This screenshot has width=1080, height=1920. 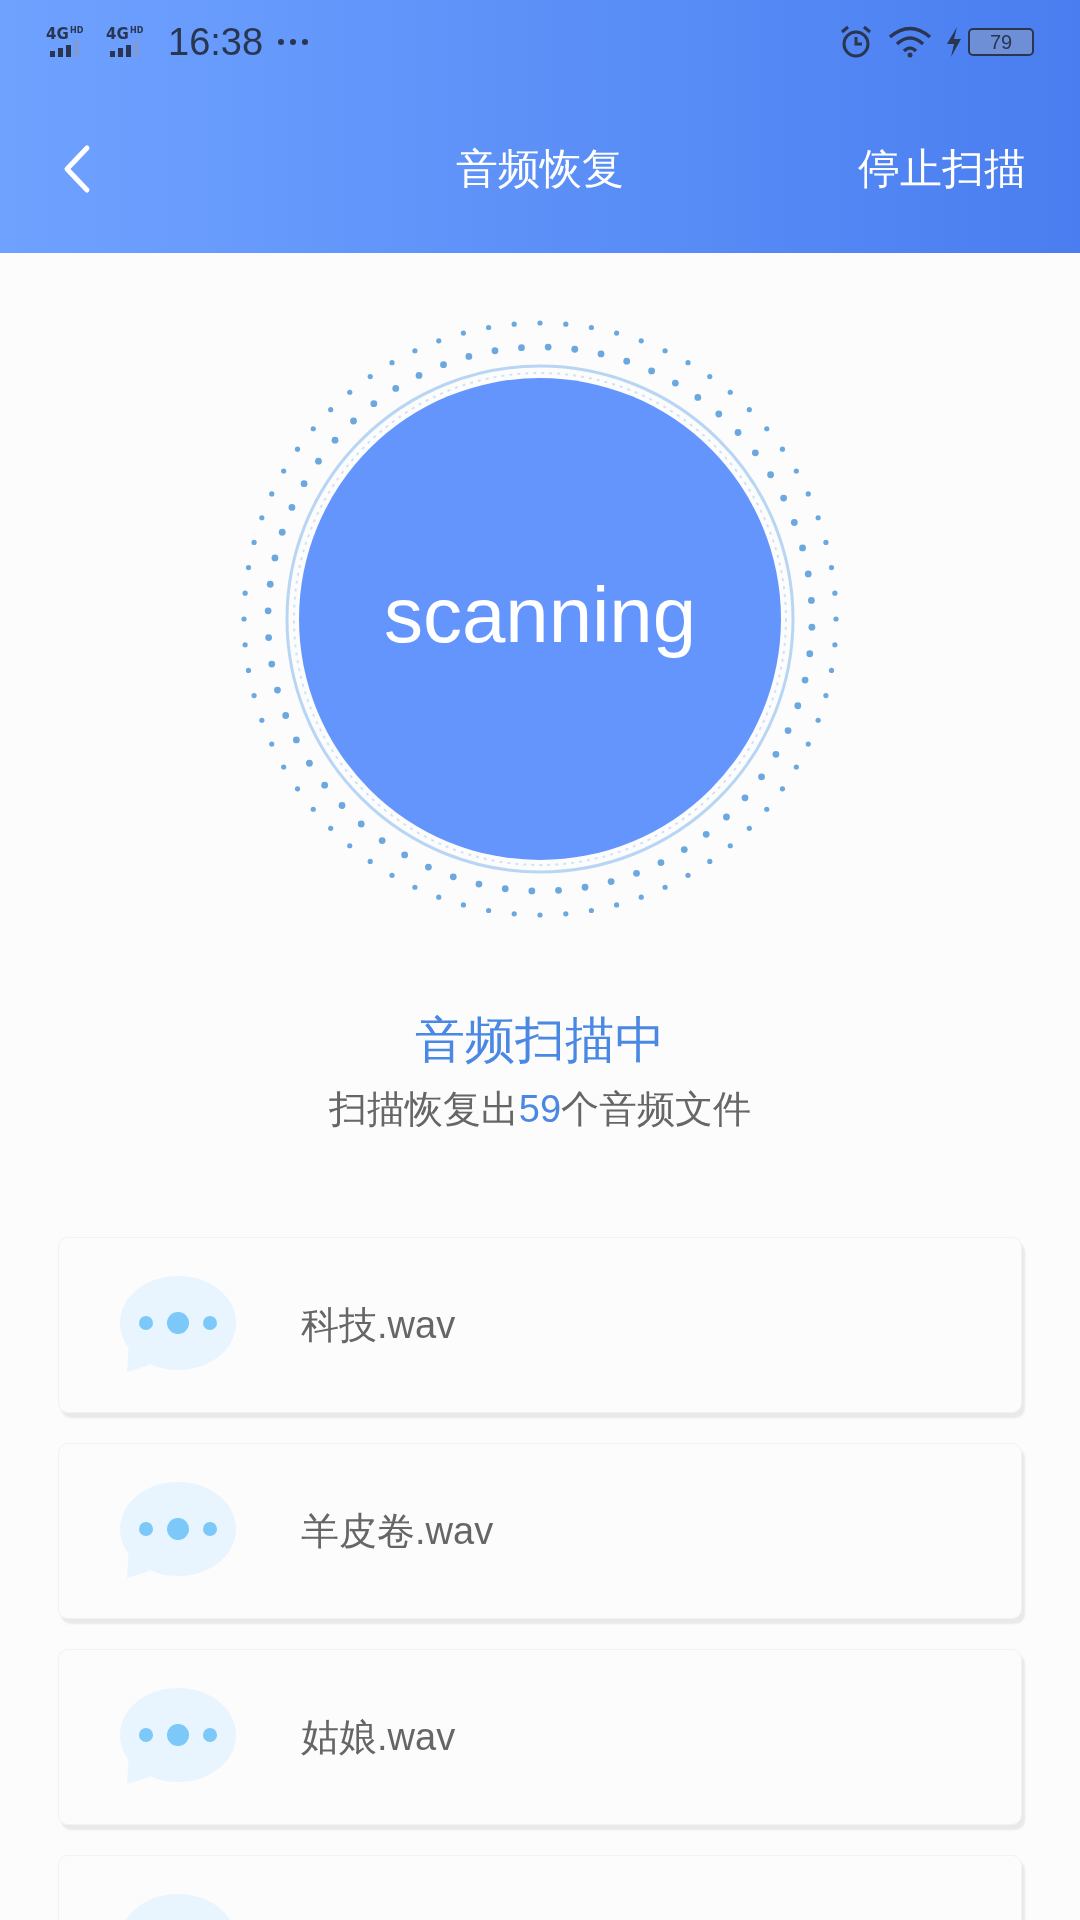 I want to click on file-name: 科技.wav, so click(x=378, y=1325).